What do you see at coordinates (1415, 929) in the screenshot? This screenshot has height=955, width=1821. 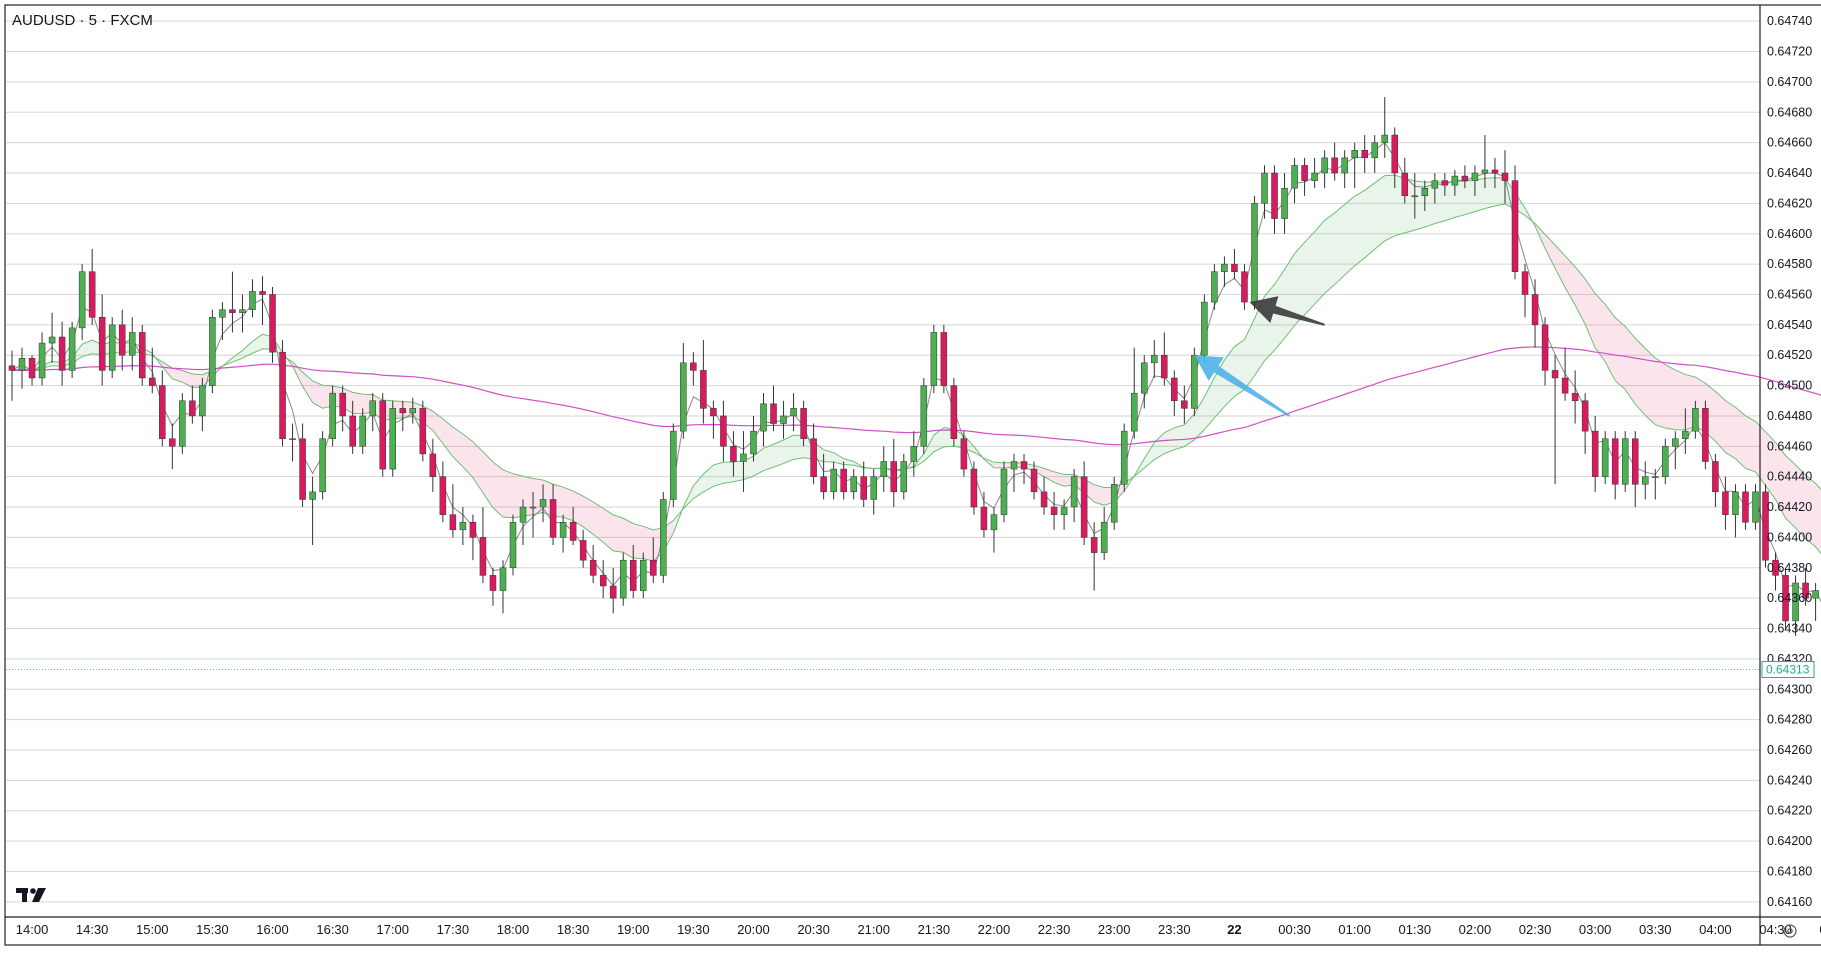 I see `x-tick-label: 01:30` at bounding box center [1415, 929].